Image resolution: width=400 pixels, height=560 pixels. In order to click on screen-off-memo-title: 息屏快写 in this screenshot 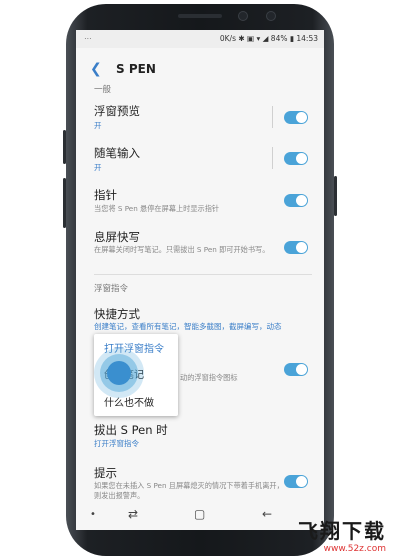, I will do `click(117, 237)`.